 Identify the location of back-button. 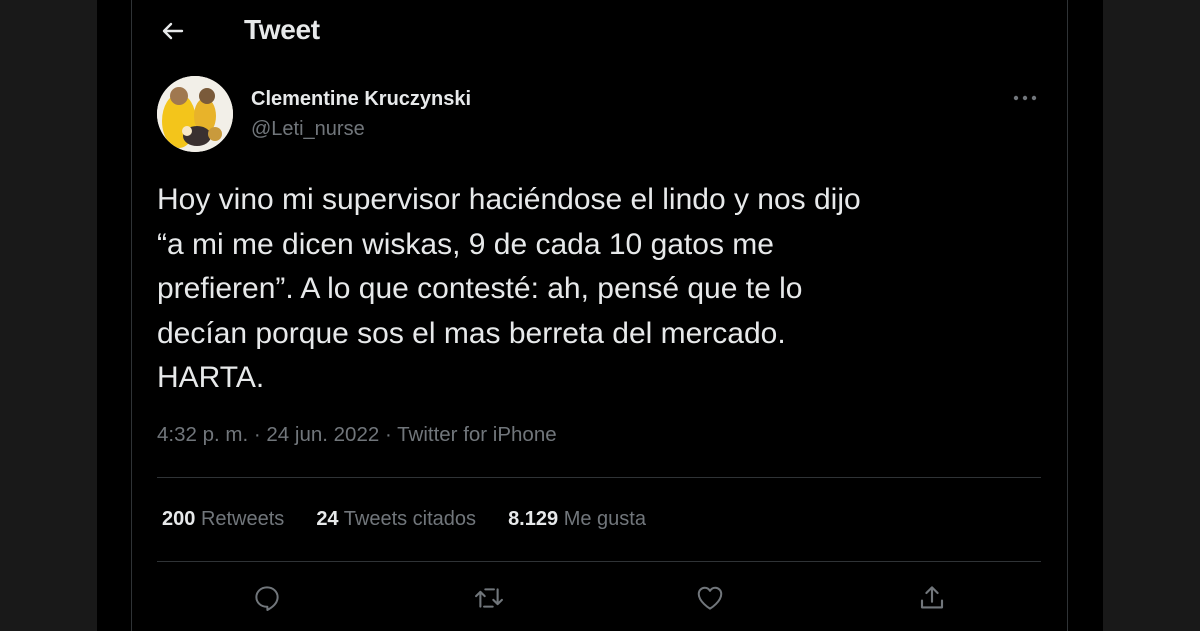
(173, 31).